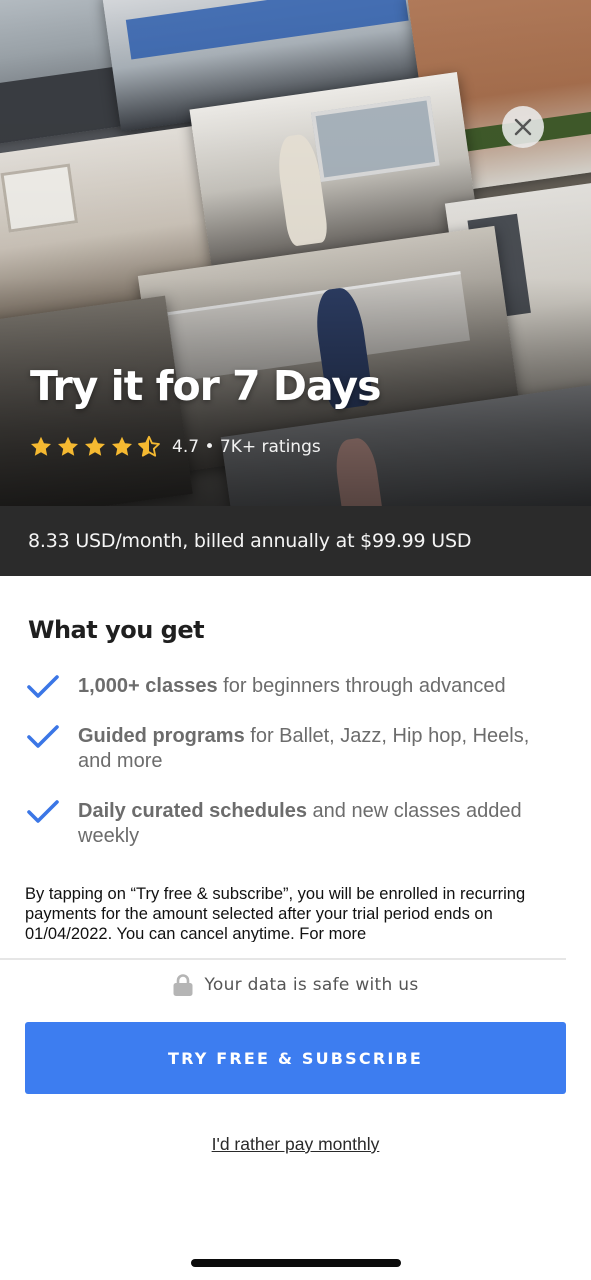 Image resolution: width=591 pixels, height=1280 pixels. I want to click on benefit-detail: for beginners through advanced, so click(361, 686).